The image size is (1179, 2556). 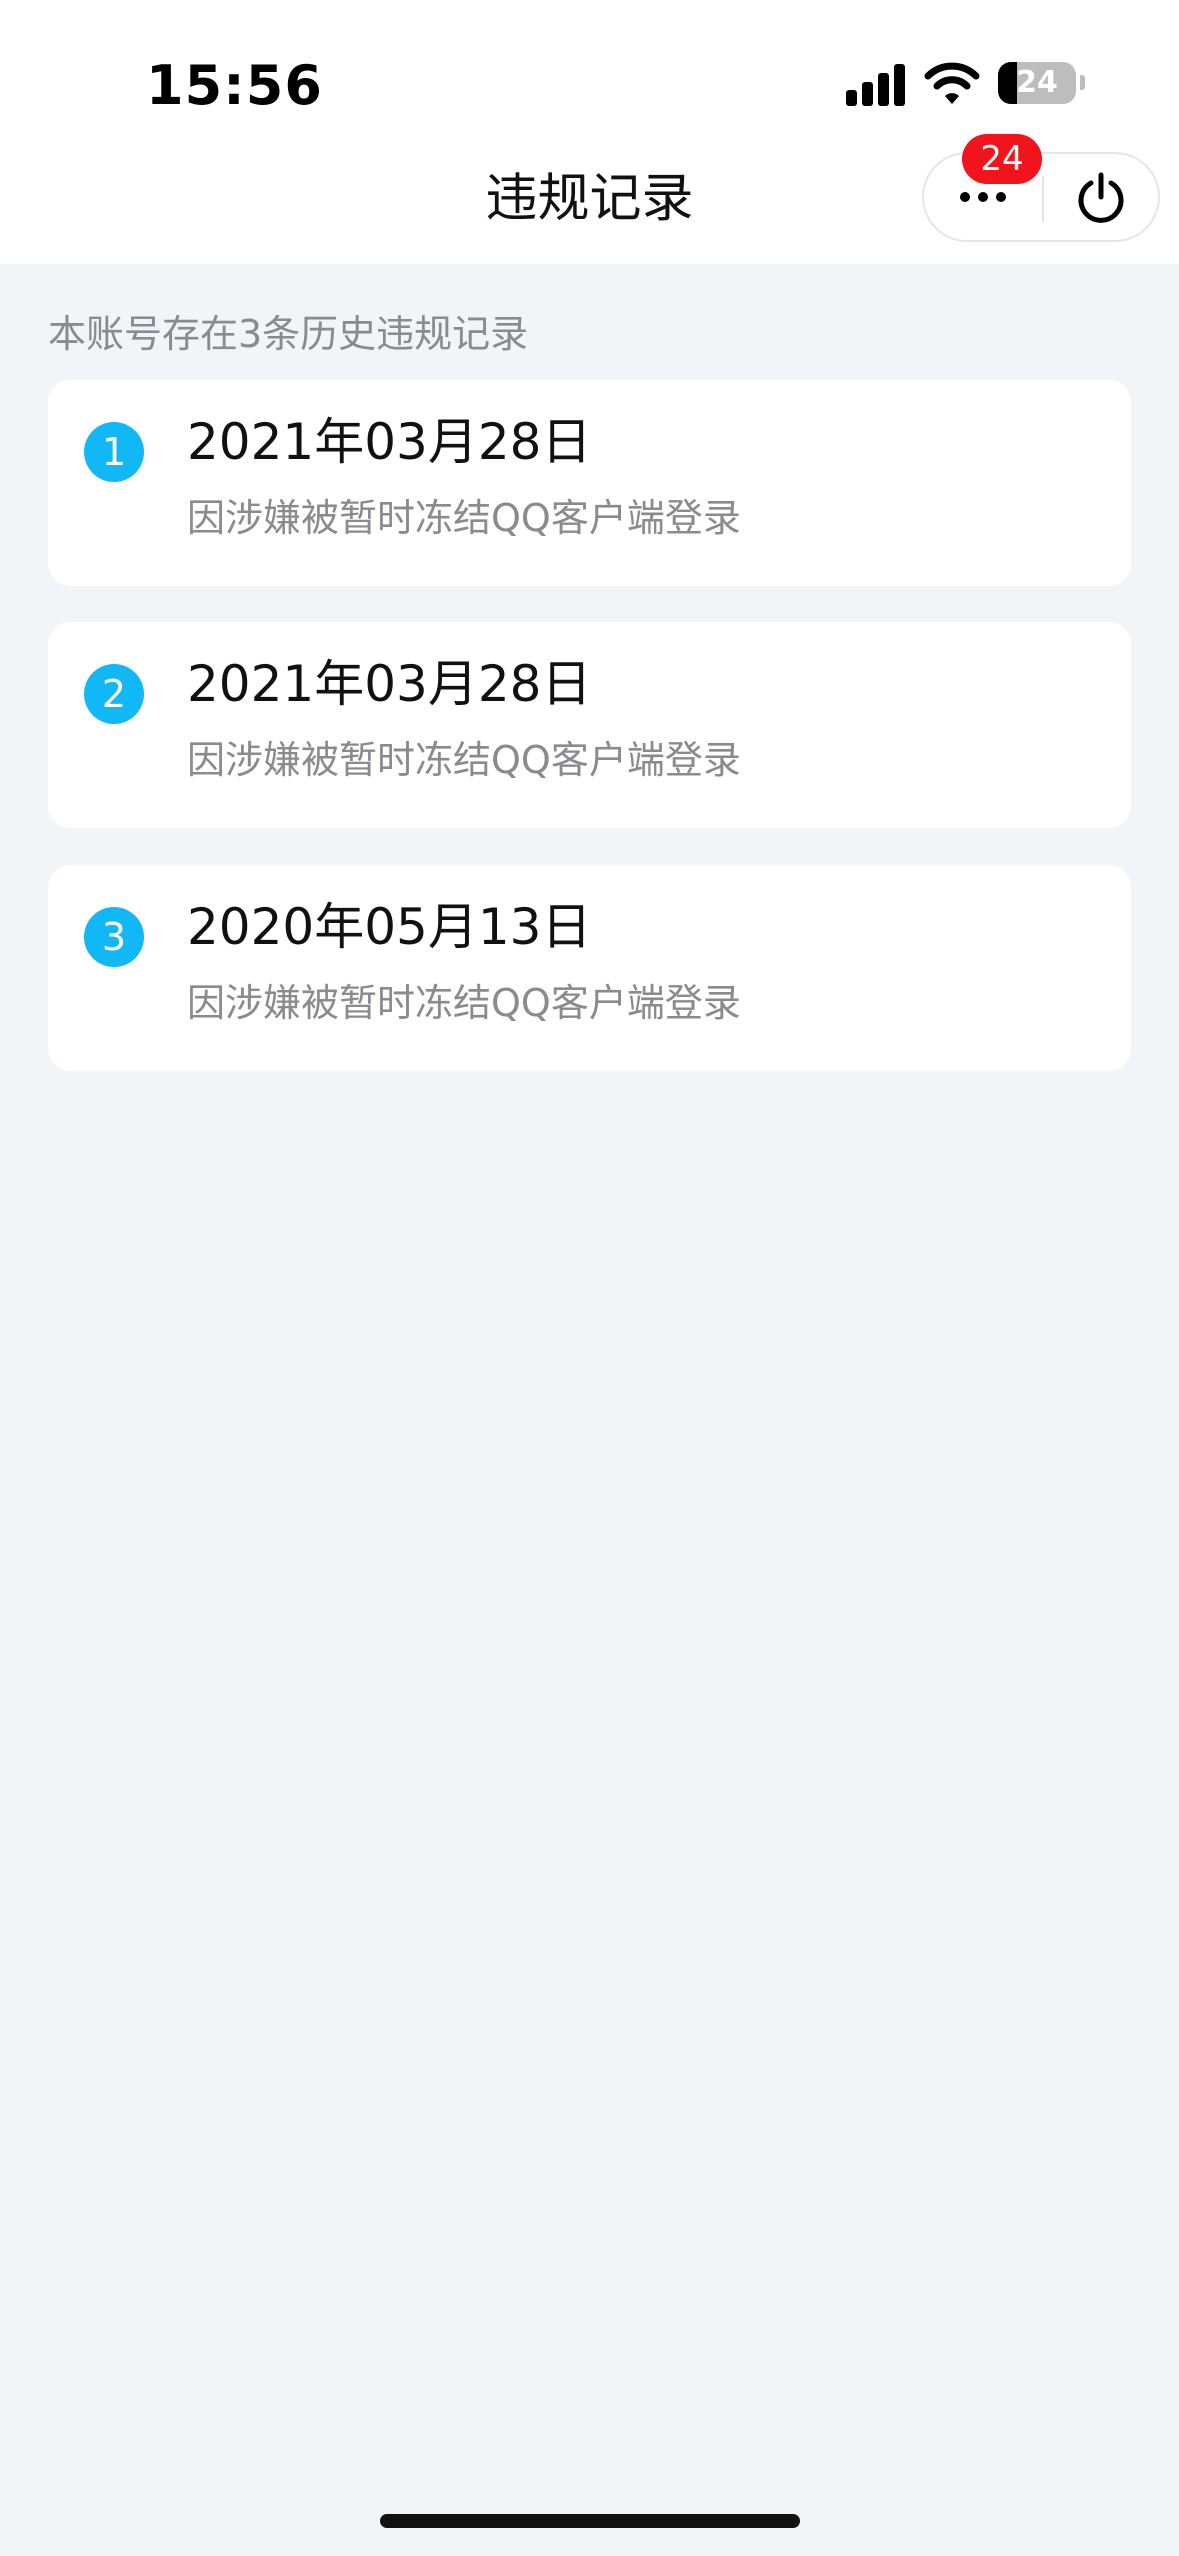 I want to click on home-indicator, so click(x=590, y=2521).